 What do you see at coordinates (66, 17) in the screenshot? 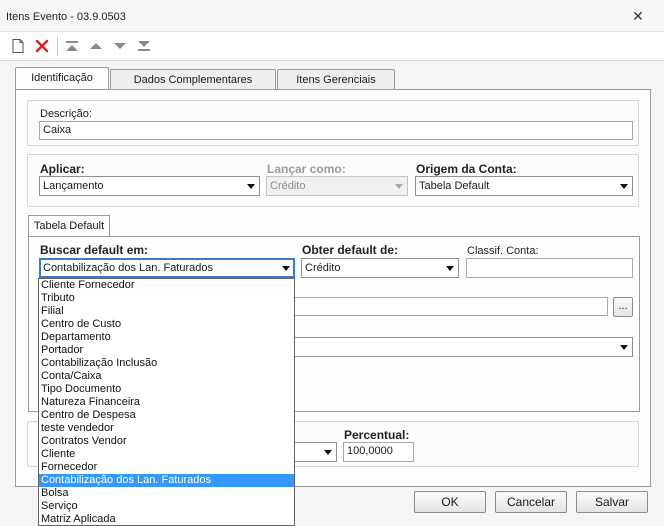
I see `window-title: Itens Evento - 03.9.0503` at bounding box center [66, 17].